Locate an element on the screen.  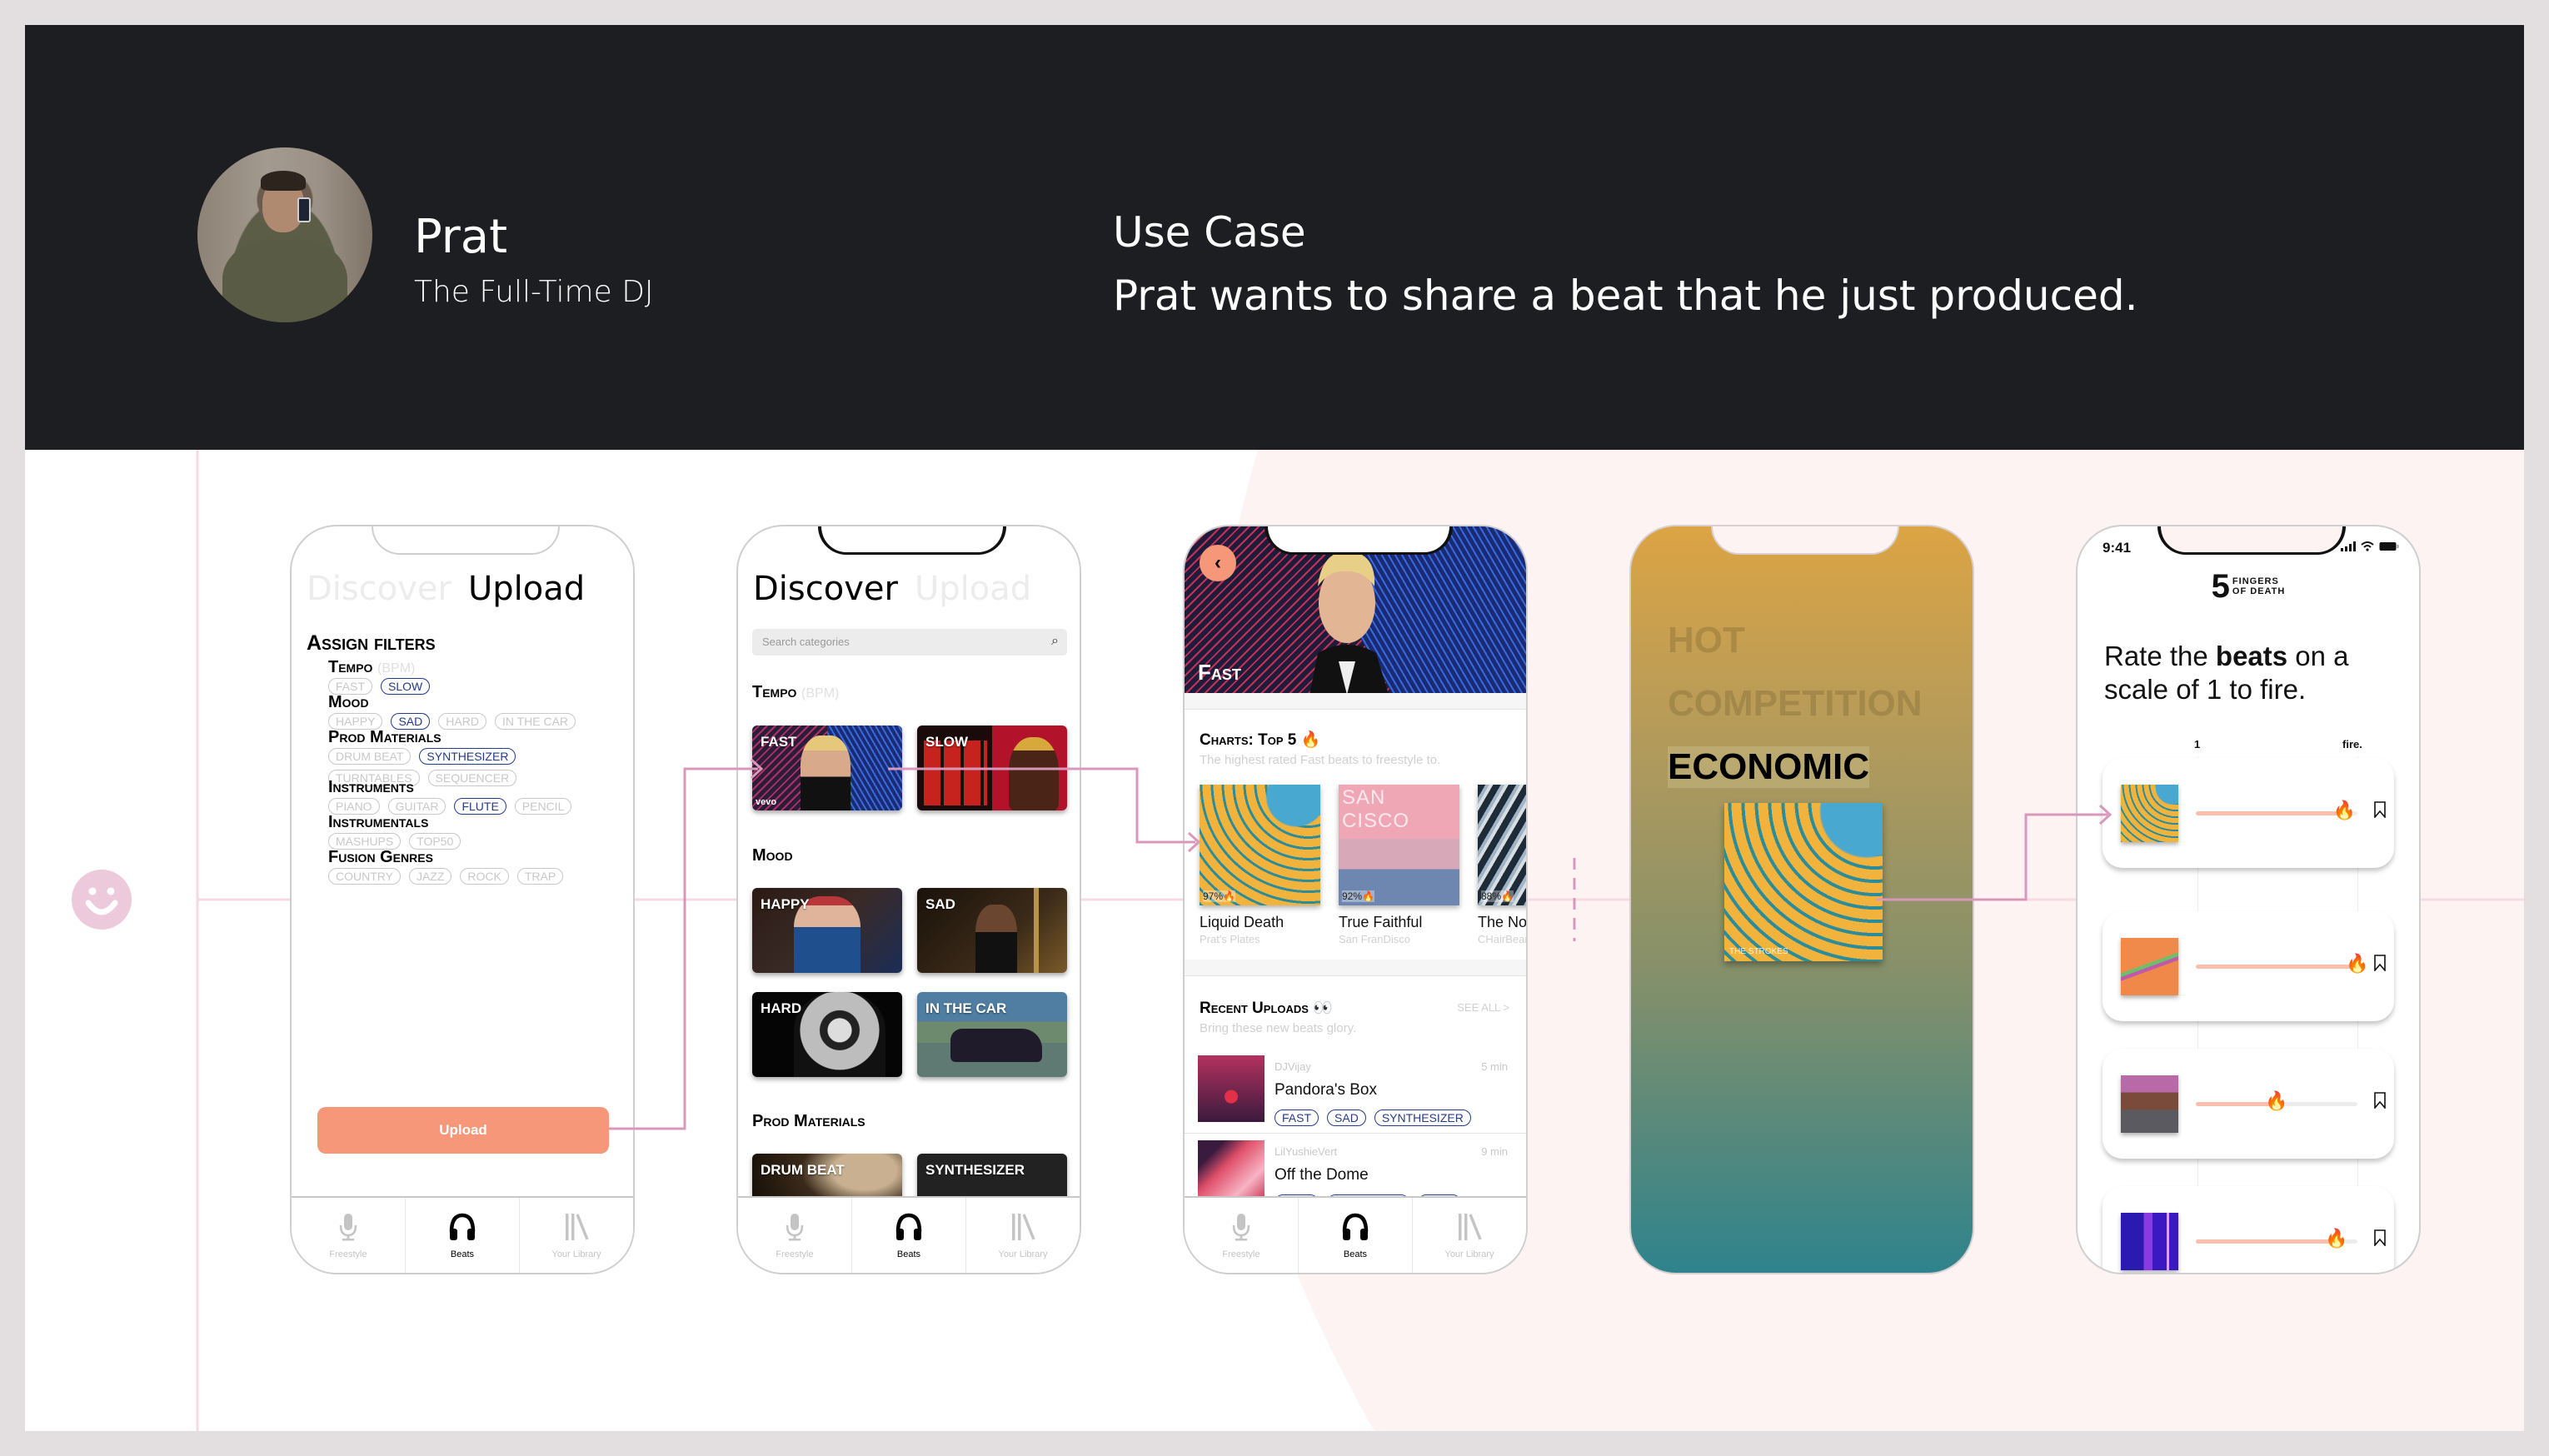
filter-chip: MASHUPS is located at coordinates (365, 841).